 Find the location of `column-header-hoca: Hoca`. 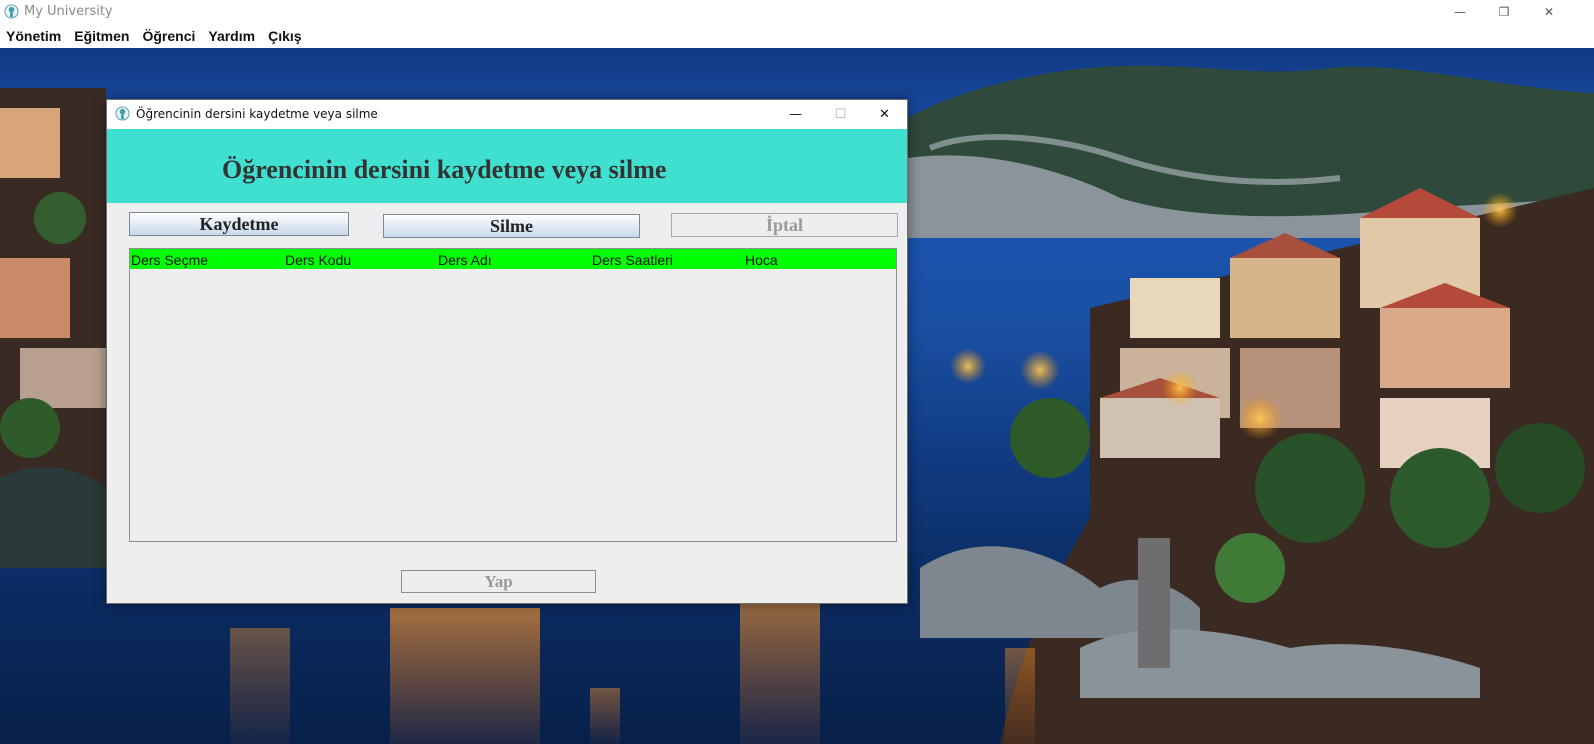

column-header-hoca: Hoca is located at coordinates (761, 260).